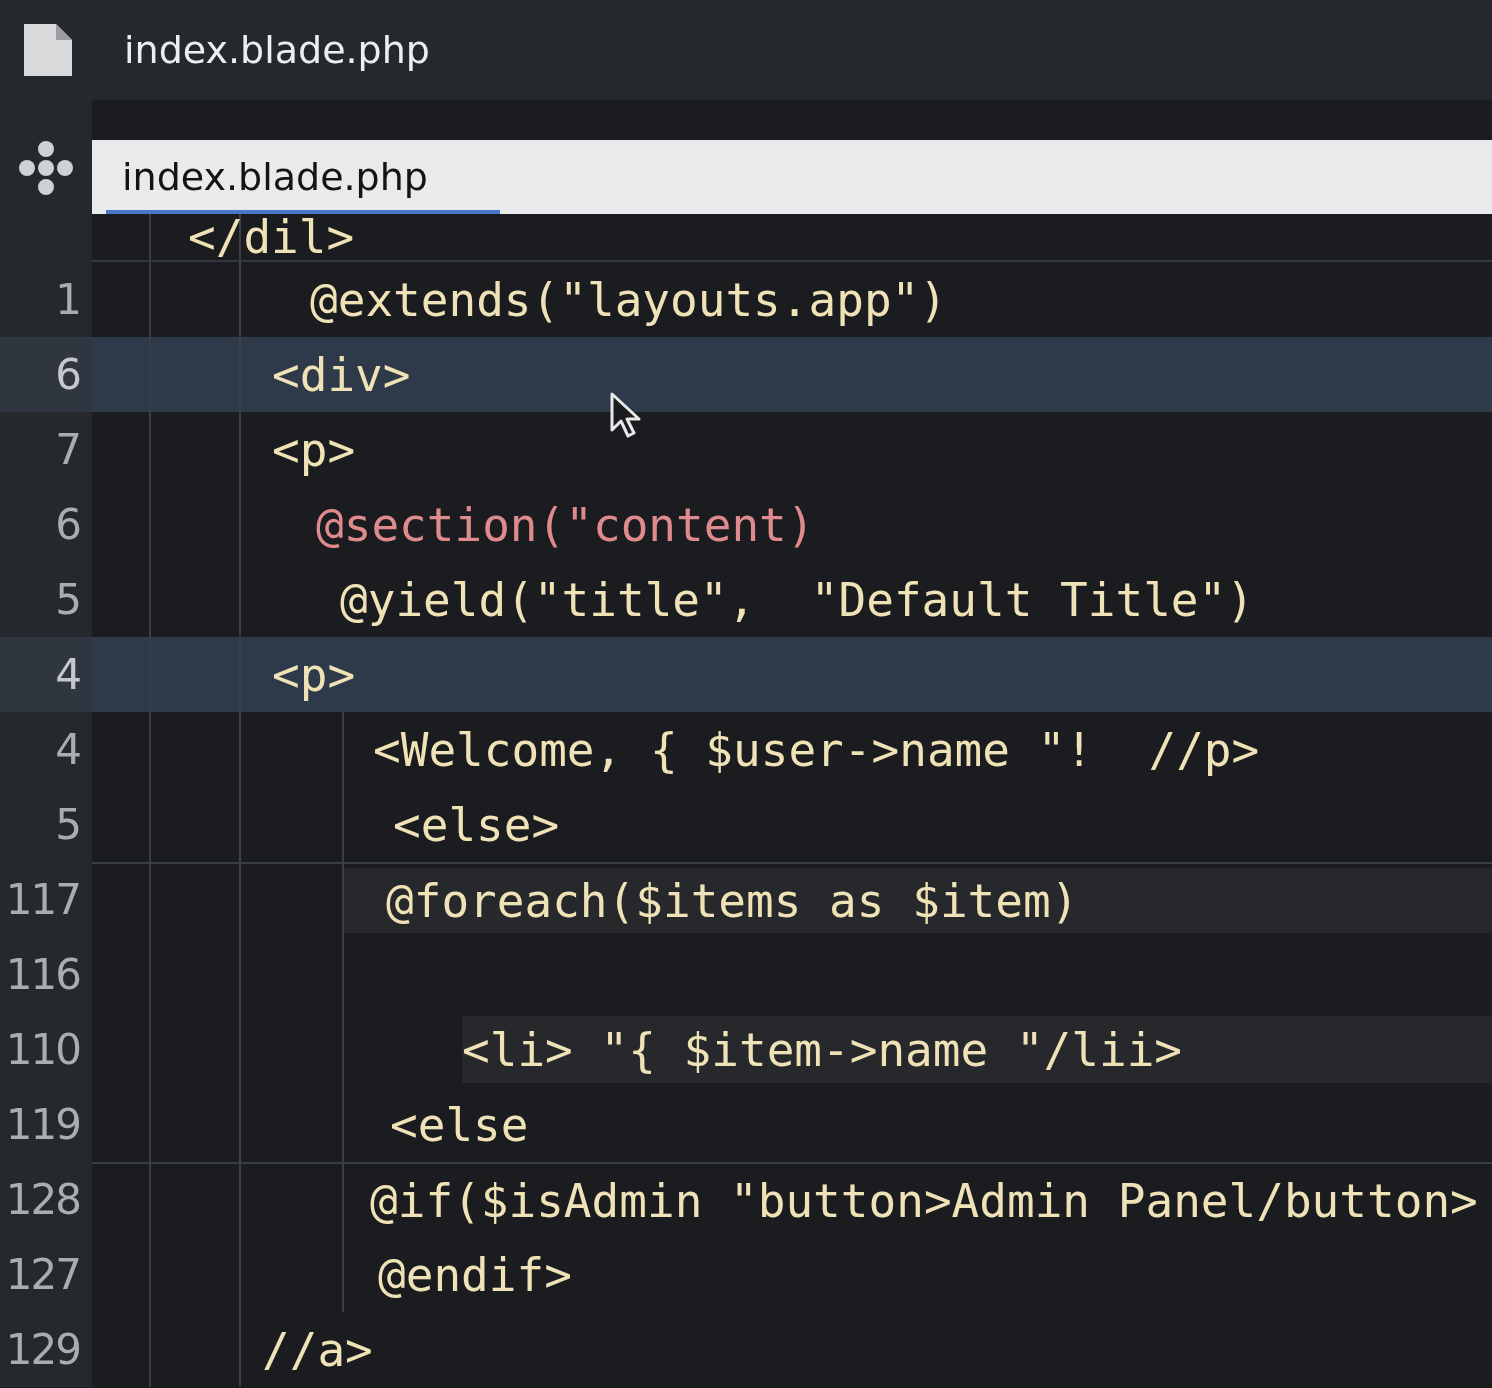  I want to click on code-line: <else, so click(459, 1124).